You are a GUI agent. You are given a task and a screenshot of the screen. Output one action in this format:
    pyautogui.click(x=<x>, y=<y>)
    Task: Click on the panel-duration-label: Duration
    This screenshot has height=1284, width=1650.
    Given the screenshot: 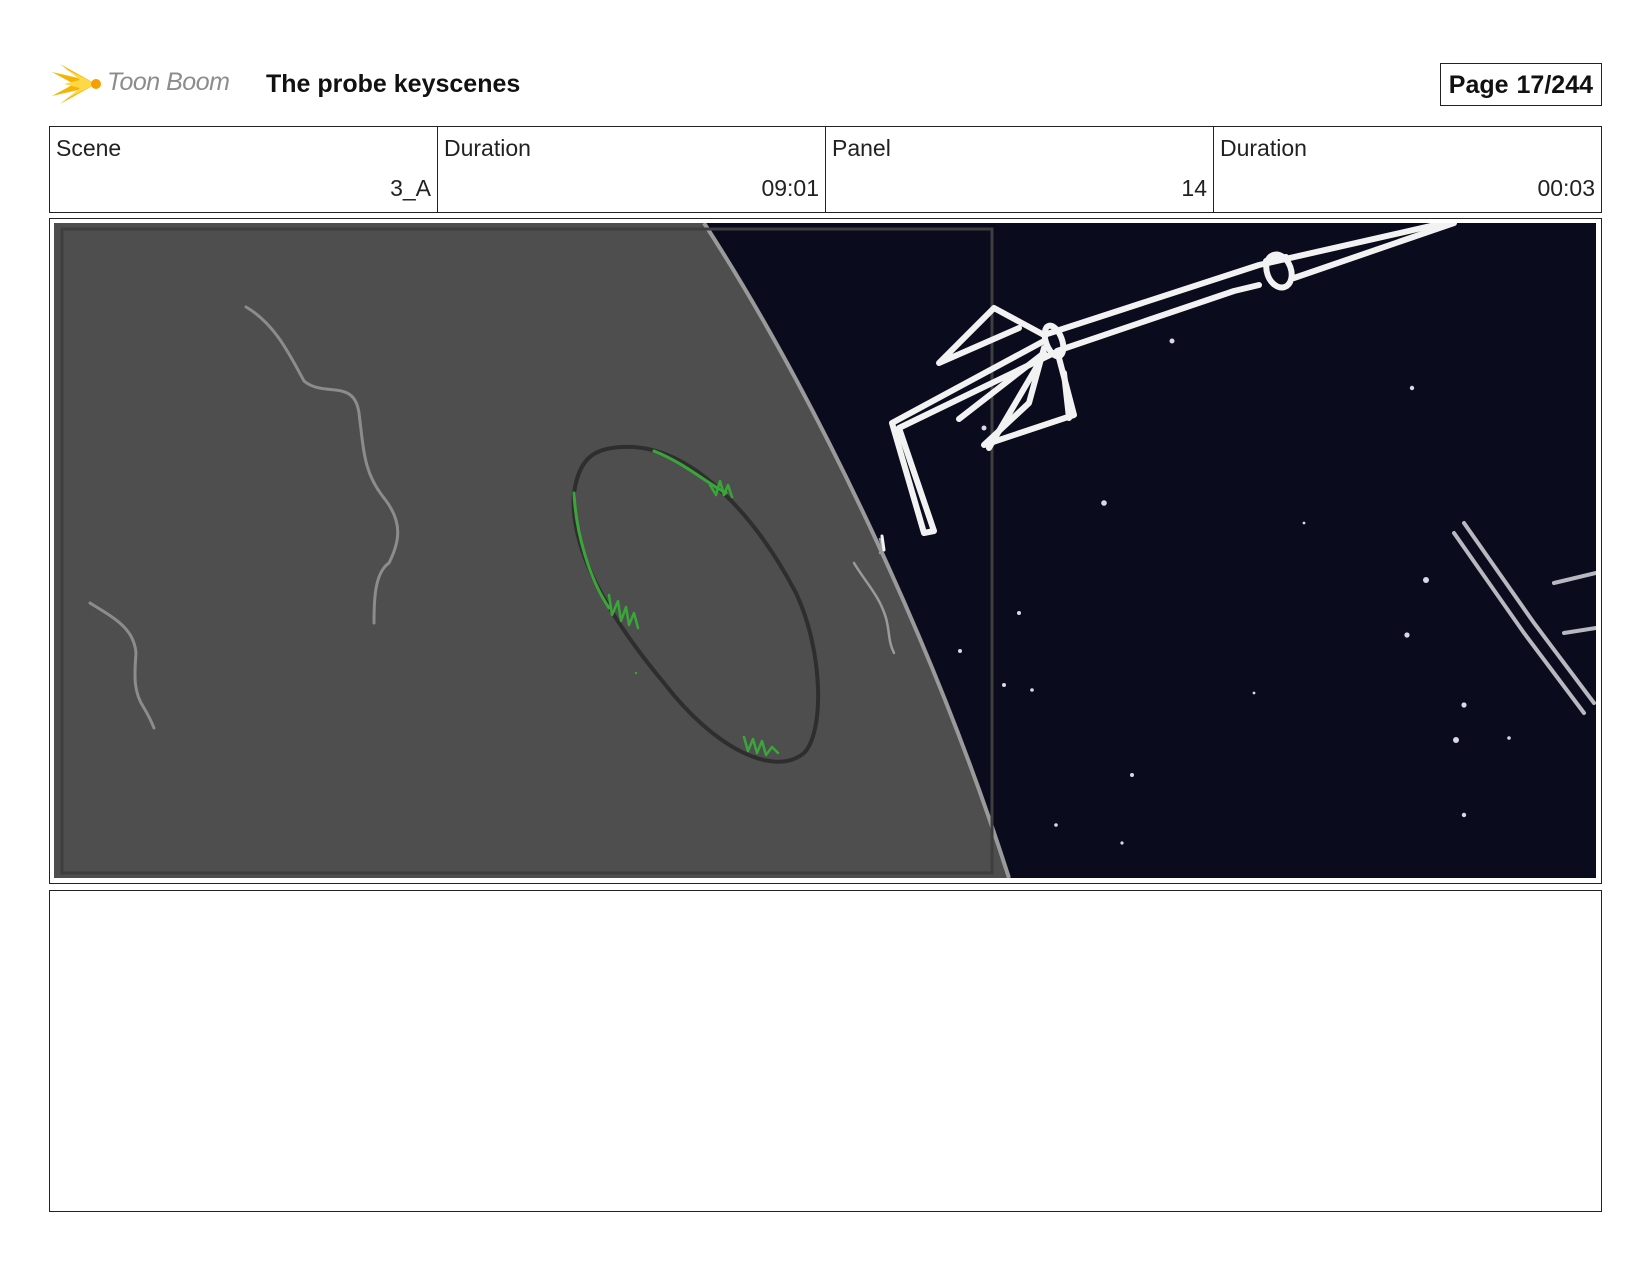 What is the action you would take?
    pyautogui.click(x=1263, y=148)
    